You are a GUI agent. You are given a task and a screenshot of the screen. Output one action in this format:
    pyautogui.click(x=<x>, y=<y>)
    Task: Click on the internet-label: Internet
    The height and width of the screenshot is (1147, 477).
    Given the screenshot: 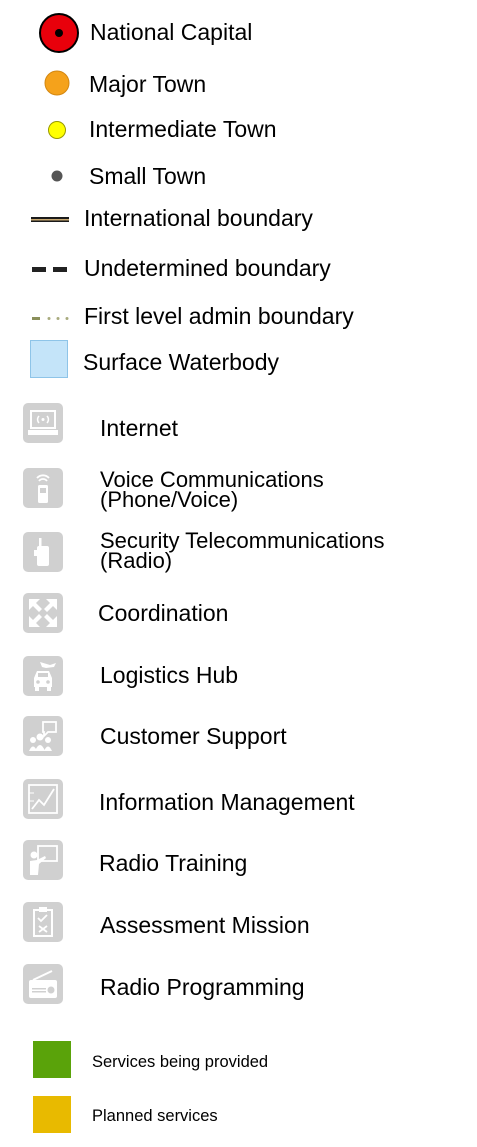 What is the action you would take?
    pyautogui.click(x=139, y=428)
    